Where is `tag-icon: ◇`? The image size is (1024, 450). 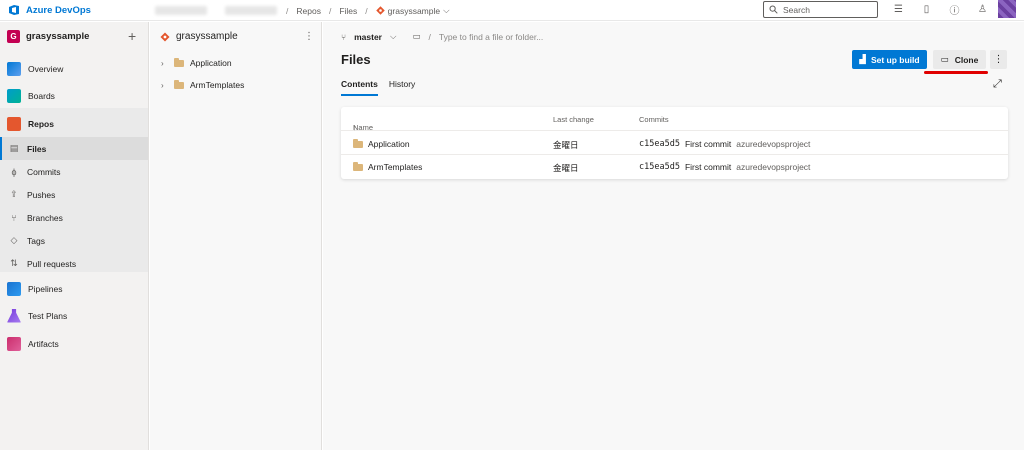
tag-icon: ◇ is located at coordinates (14, 240).